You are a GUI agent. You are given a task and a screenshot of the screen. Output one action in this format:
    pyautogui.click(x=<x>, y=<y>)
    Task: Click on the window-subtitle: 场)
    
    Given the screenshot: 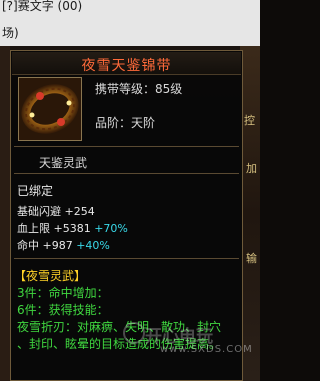 What is the action you would take?
    pyautogui.click(x=10, y=33)
    